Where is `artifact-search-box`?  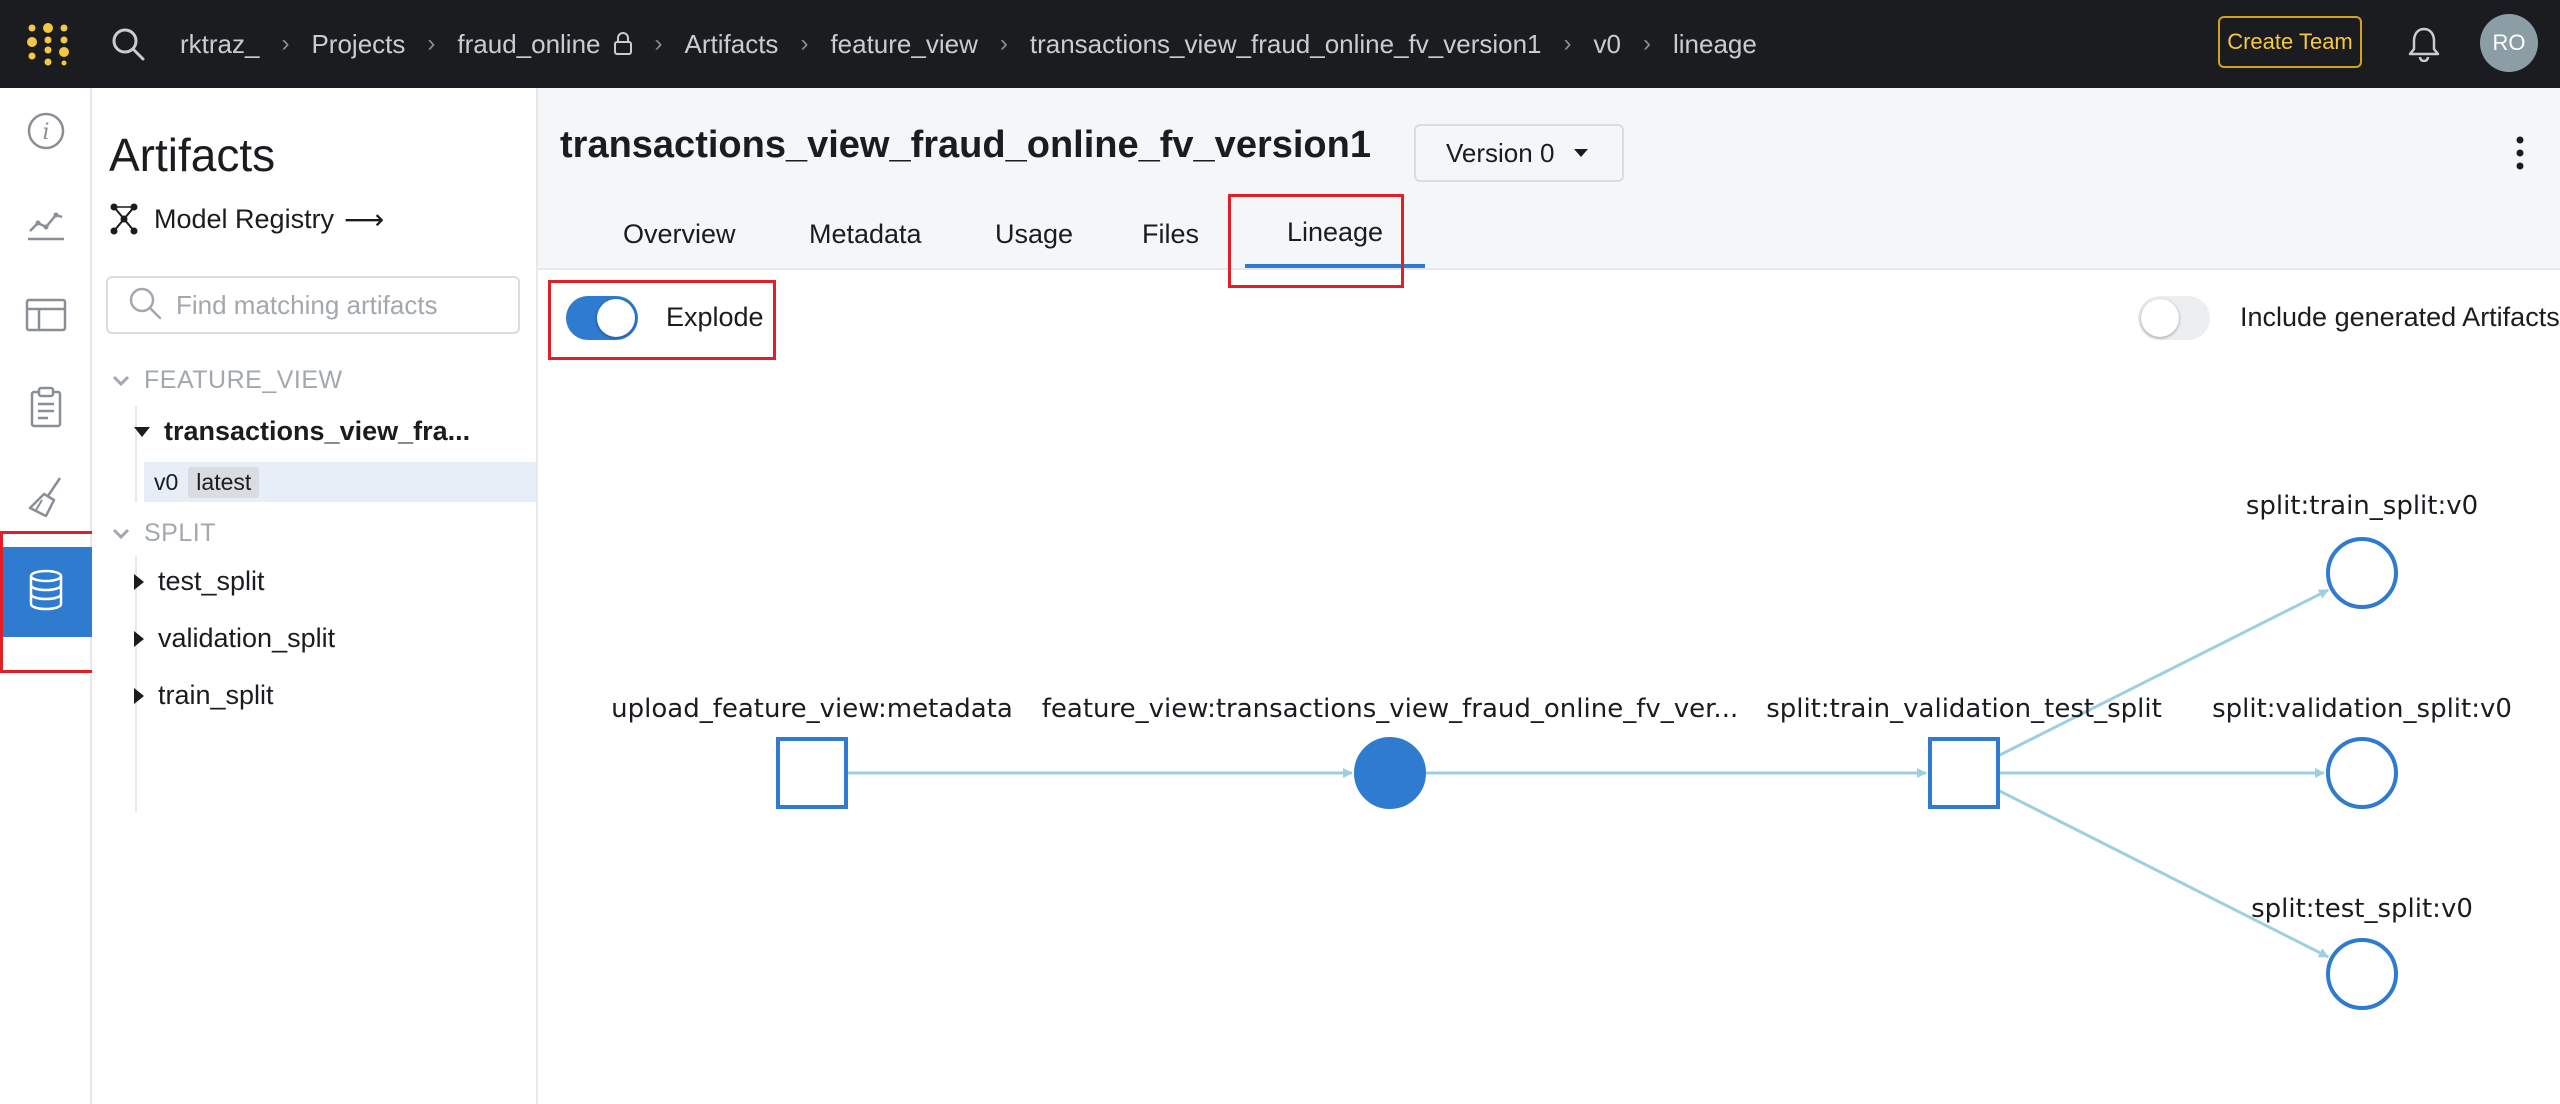
artifact-search-box is located at coordinates (313, 305).